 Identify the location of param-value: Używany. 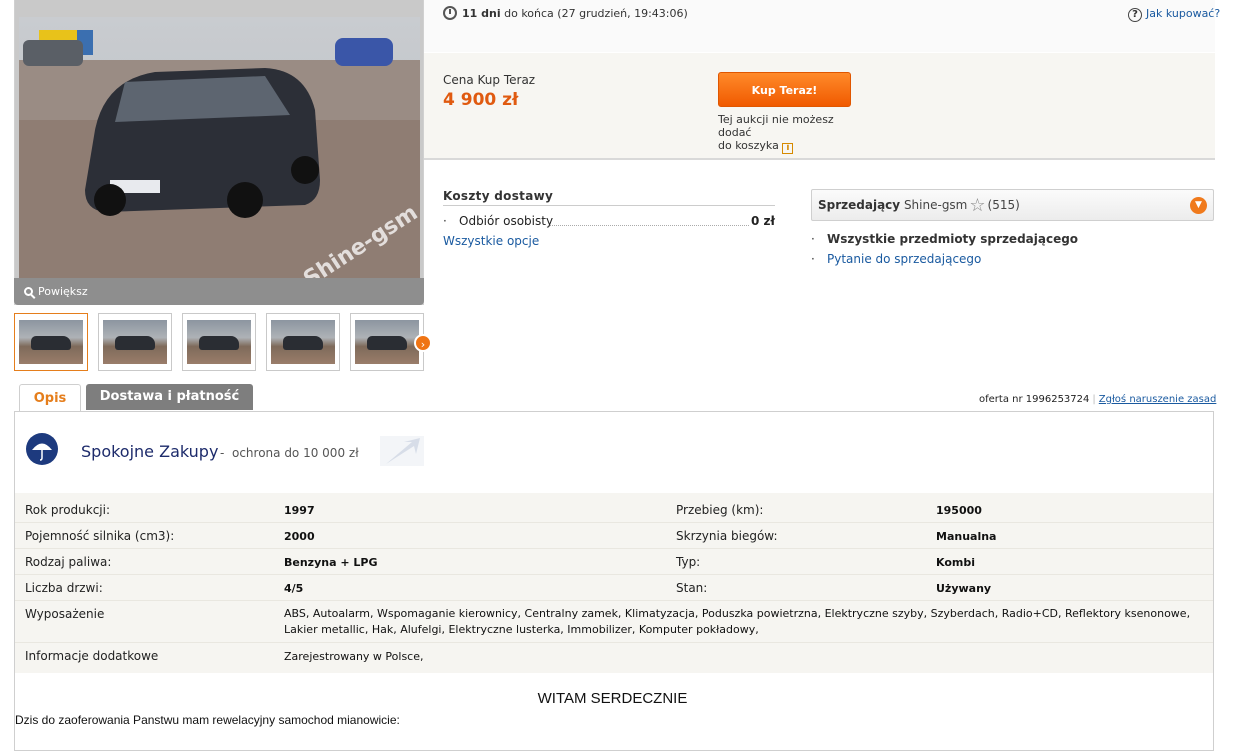
(964, 588).